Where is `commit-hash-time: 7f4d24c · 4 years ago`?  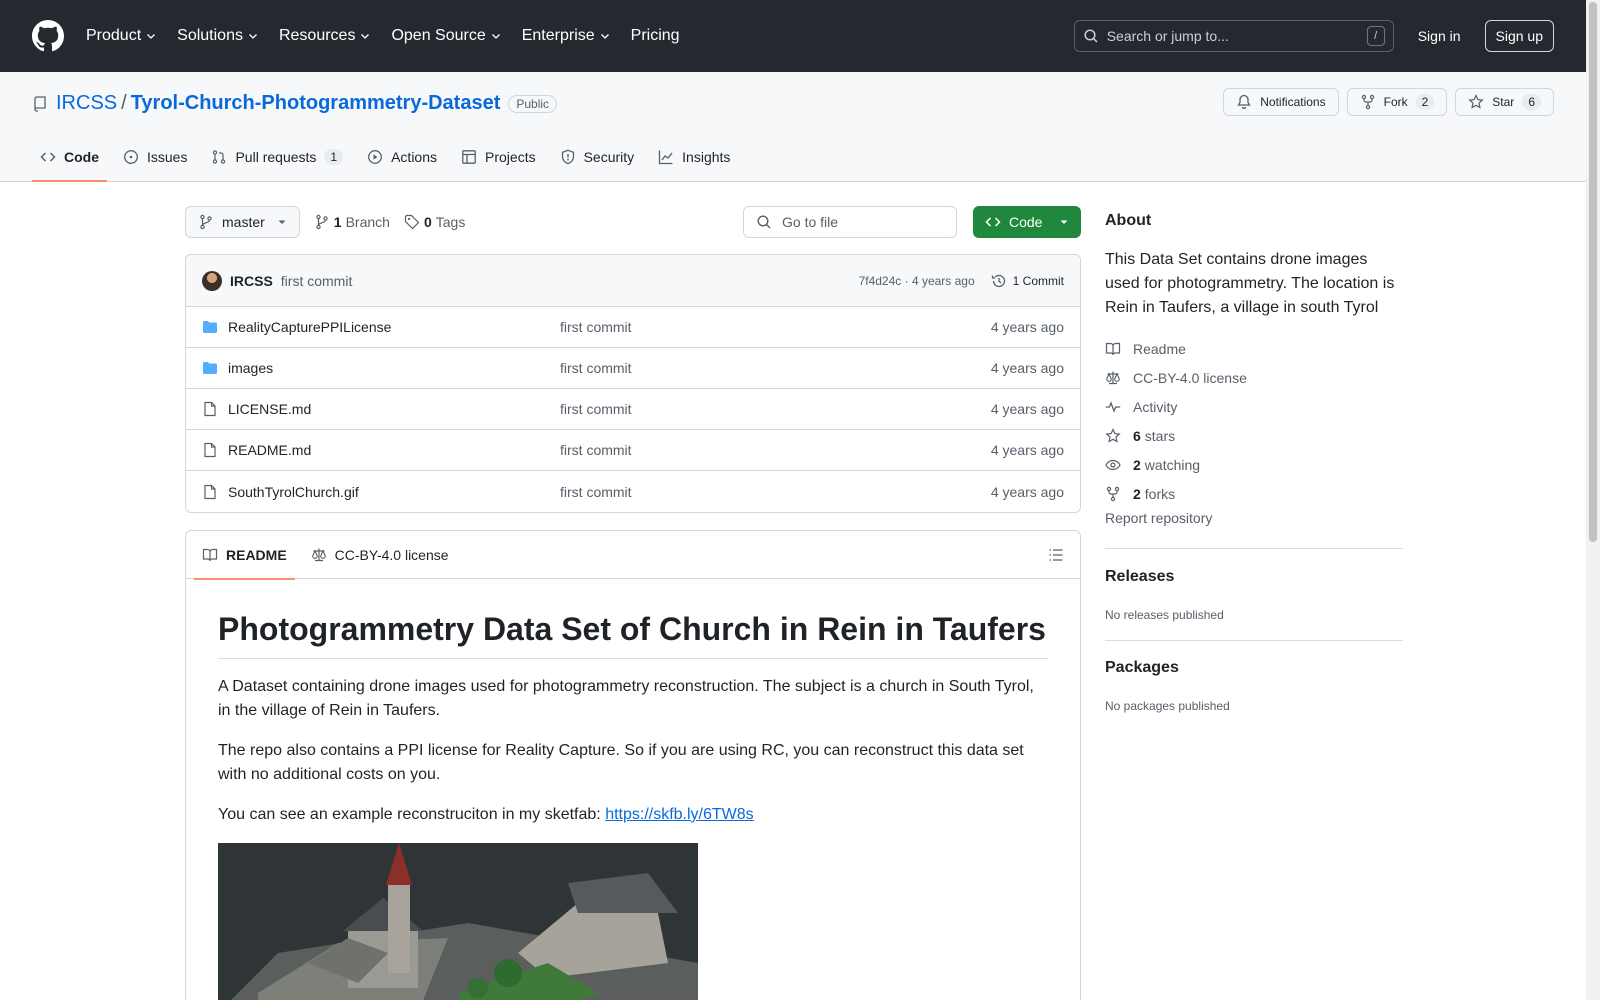 commit-hash-time: 7f4d24c · 4 years ago is located at coordinates (917, 281).